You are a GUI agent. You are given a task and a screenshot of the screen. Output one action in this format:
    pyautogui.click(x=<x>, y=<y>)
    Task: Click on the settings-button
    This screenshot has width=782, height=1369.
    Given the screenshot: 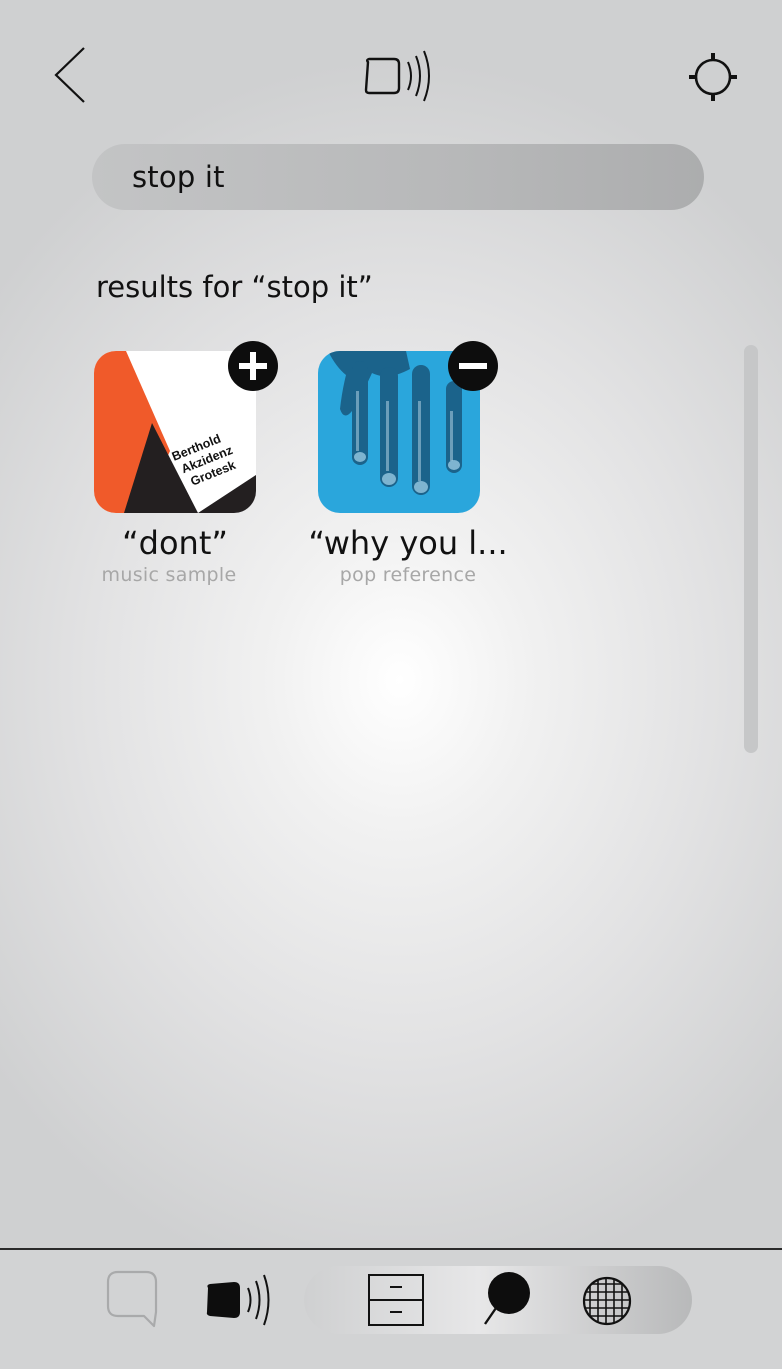 What is the action you would take?
    pyautogui.click(x=713, y=77)
    